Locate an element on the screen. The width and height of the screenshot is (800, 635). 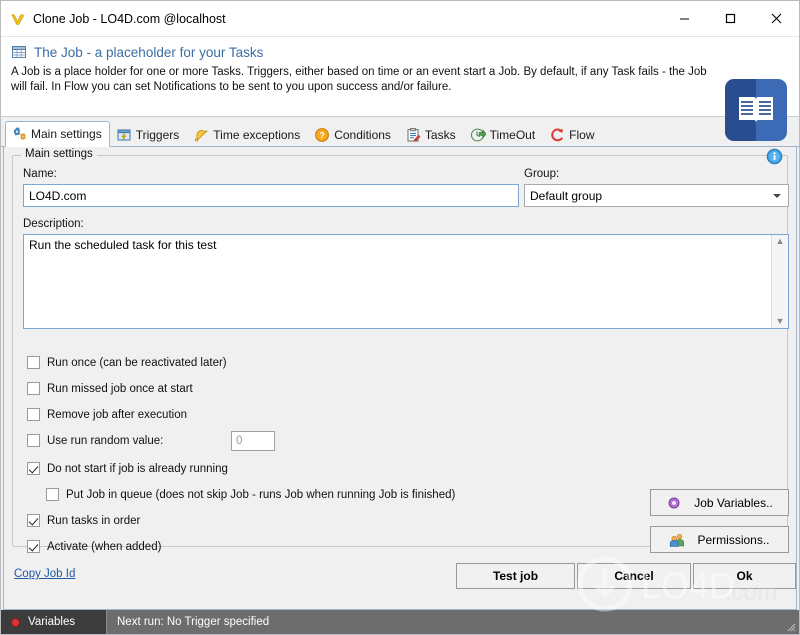
scroll-up-icon: ▲ is located at coordinates (780, 241).